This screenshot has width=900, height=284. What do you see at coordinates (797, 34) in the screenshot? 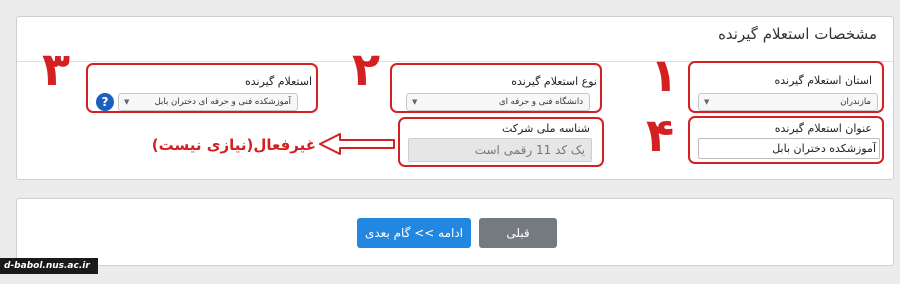
I see `panel-title: مشخصات استعلام گیرنده` at bounding box center [797, 34].